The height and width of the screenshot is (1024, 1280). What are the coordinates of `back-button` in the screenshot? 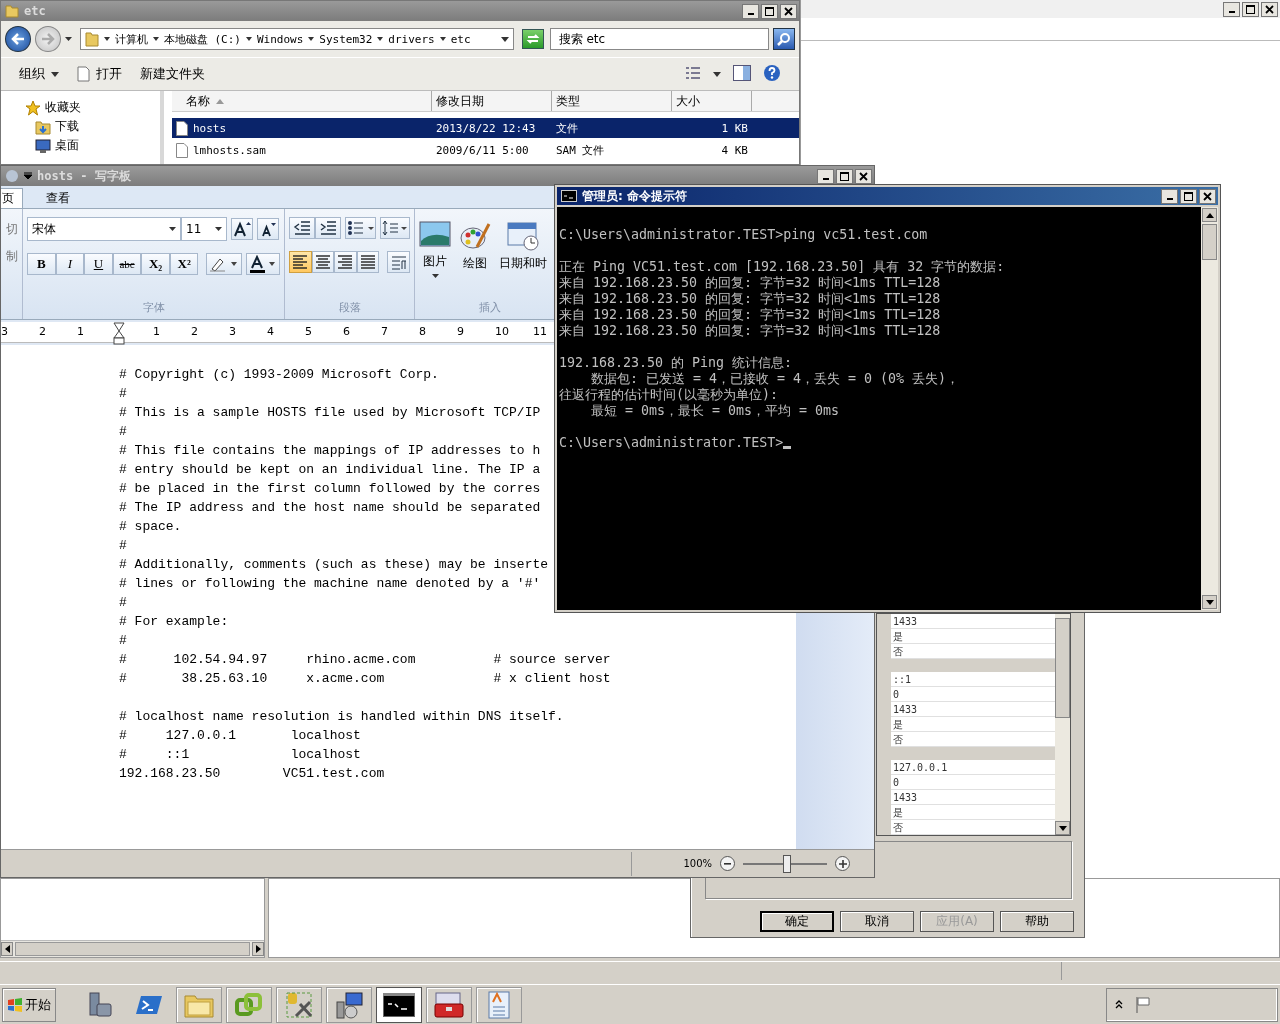 It's located at (18, 39).